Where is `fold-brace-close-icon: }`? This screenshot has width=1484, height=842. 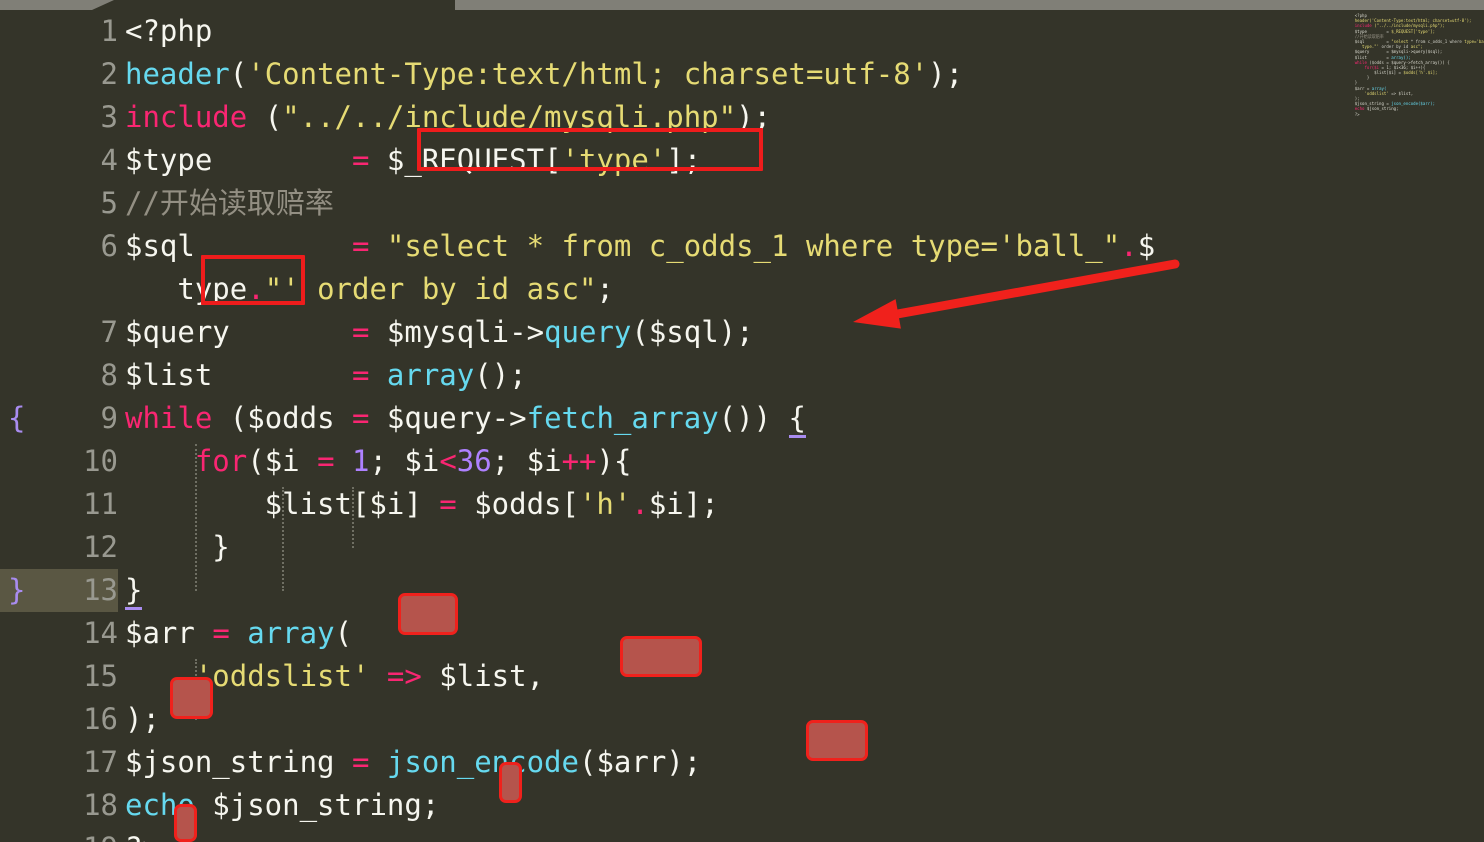 fold-brace-close-icon: } is located at coordinates (16, 590).